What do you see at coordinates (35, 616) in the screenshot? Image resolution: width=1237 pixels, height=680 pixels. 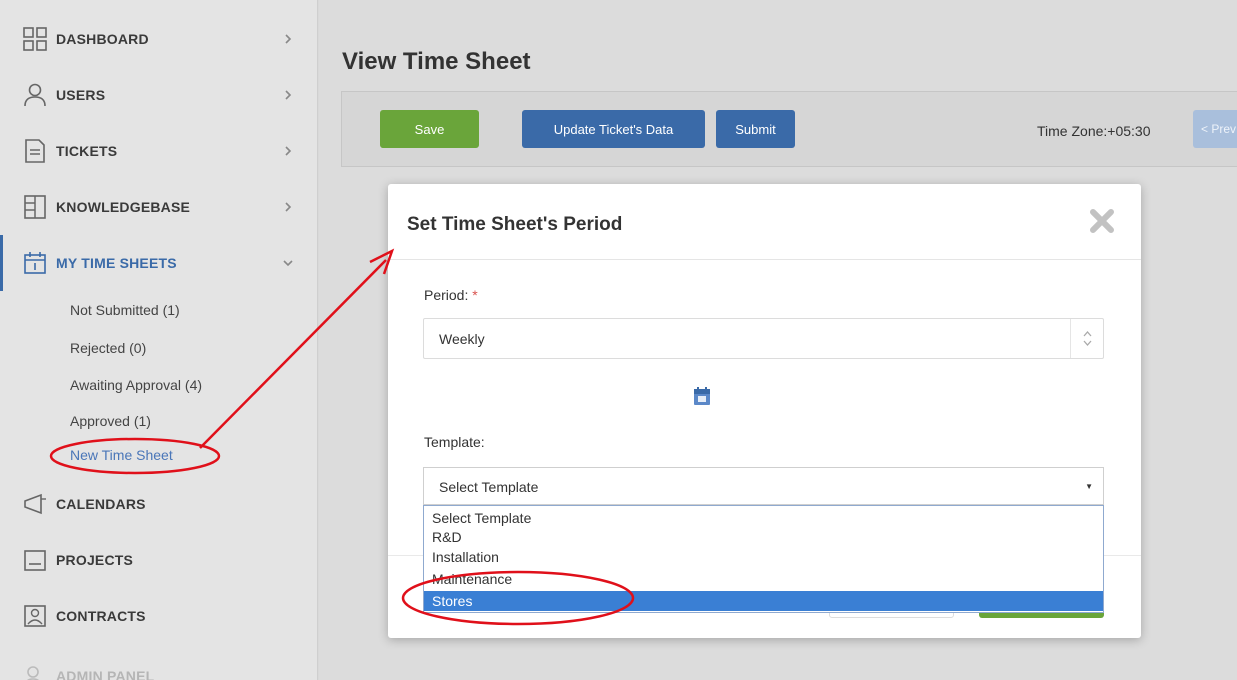 I see `contract-icon` at bounding box center [35, 616].